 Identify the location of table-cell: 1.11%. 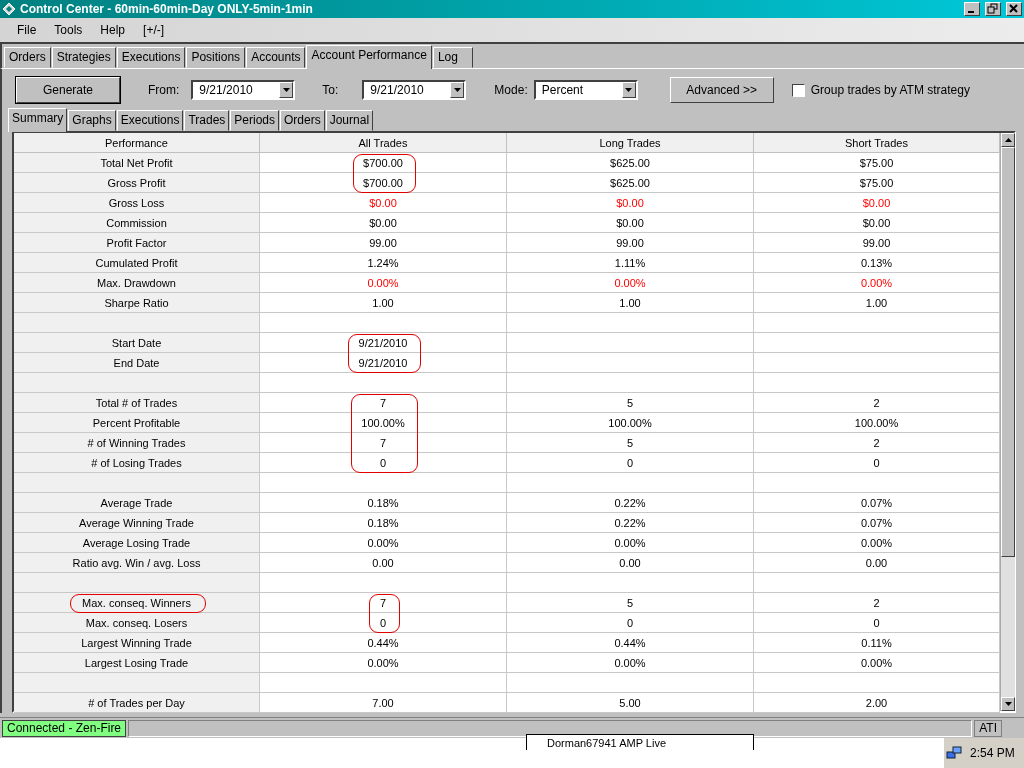
(630, 263).